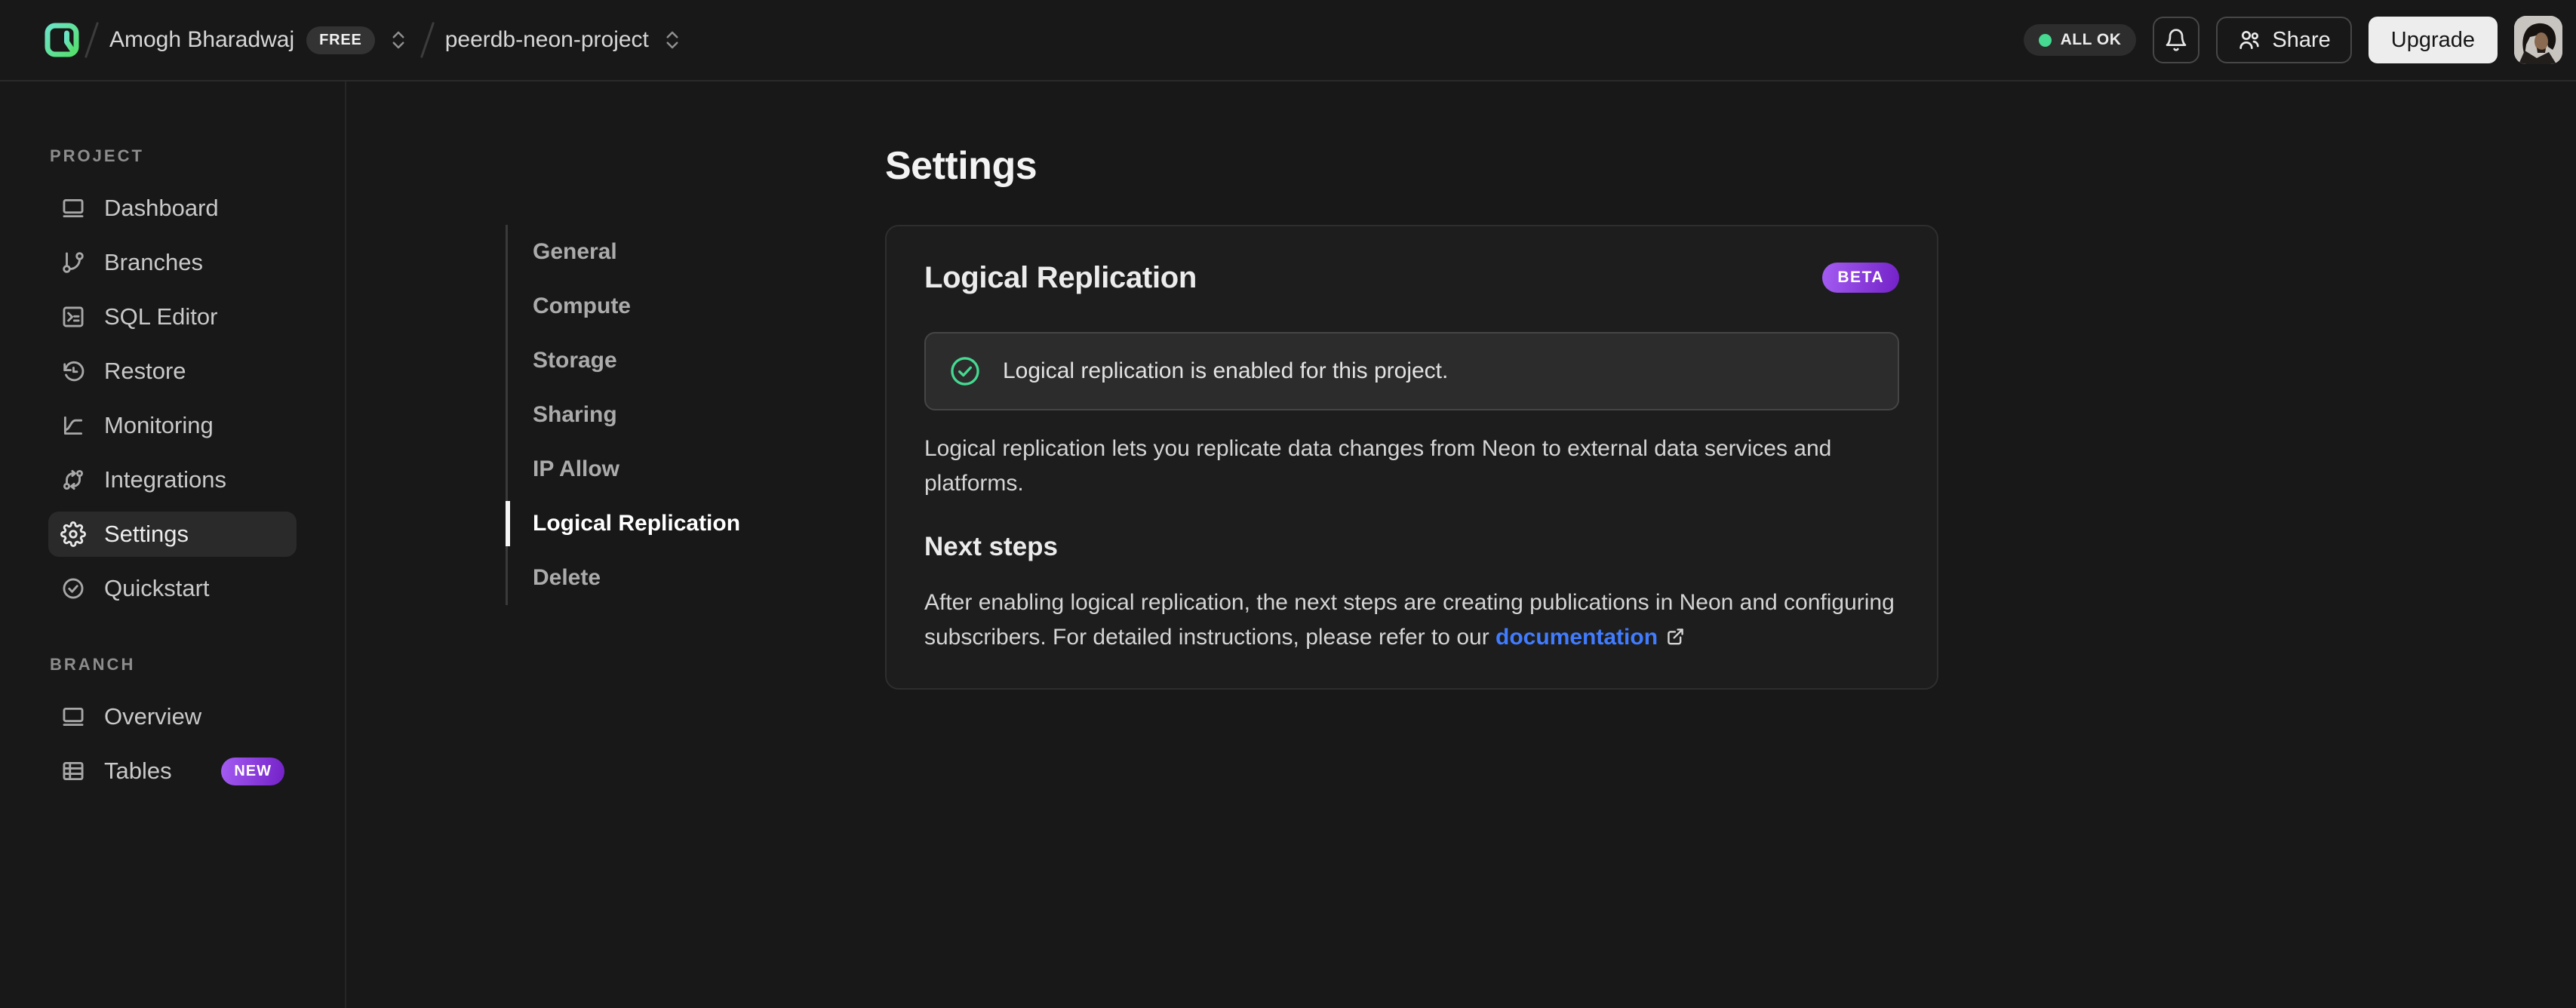 This screenshot has width=2576, height=1008. Describe the element at coordinates (991, 546) in the screenshot. I see `next-steps-title: Next steps` at that location.